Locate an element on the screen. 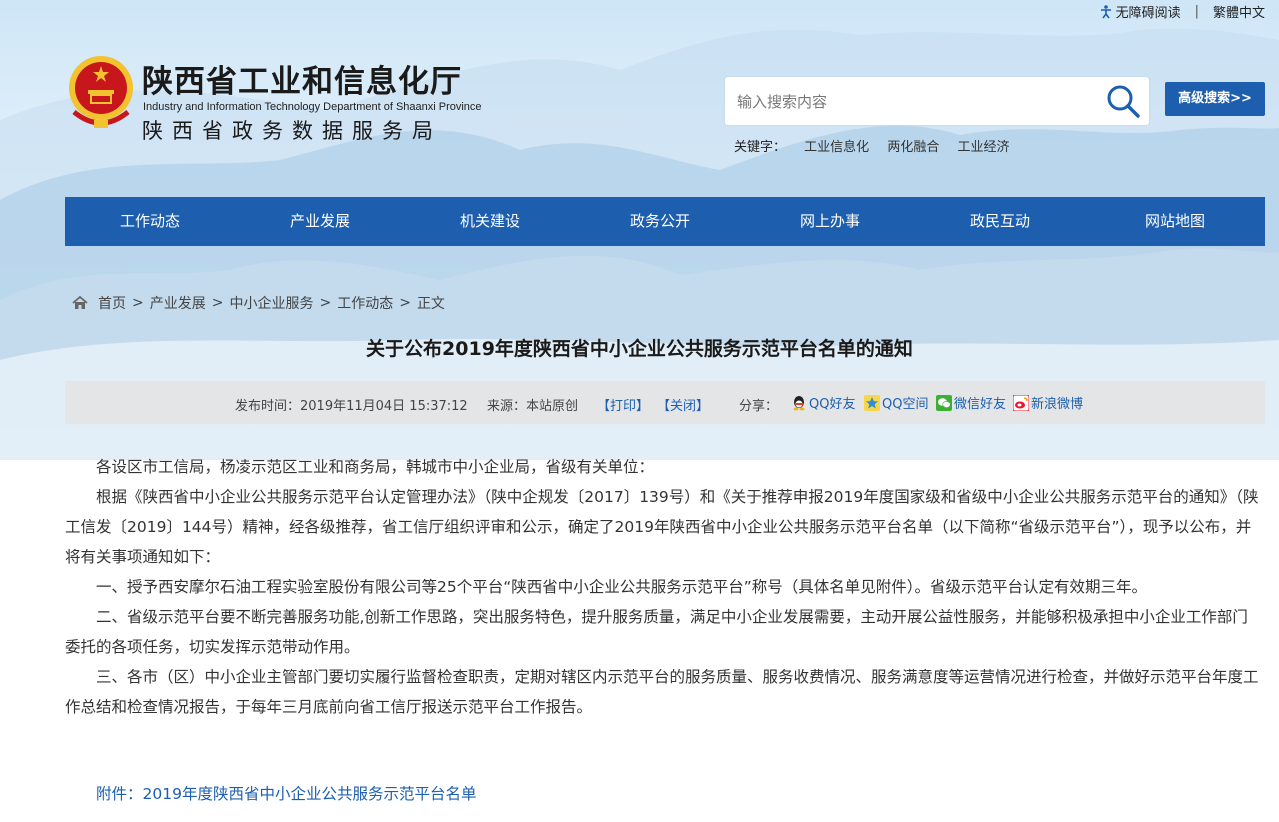  nav-item-work-news: 工作动态 is located at coordinates (150, 221).